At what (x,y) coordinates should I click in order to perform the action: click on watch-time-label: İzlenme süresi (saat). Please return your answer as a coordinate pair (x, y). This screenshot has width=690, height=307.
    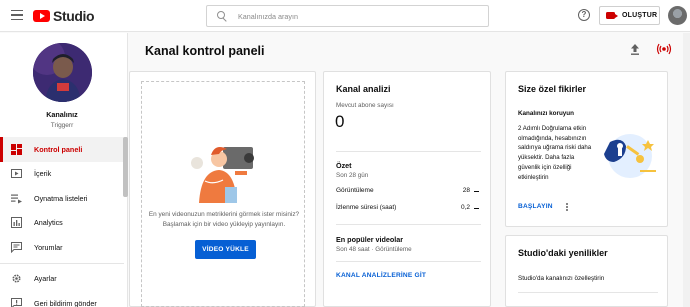
    Looking at the image, I should click on (366, 207).